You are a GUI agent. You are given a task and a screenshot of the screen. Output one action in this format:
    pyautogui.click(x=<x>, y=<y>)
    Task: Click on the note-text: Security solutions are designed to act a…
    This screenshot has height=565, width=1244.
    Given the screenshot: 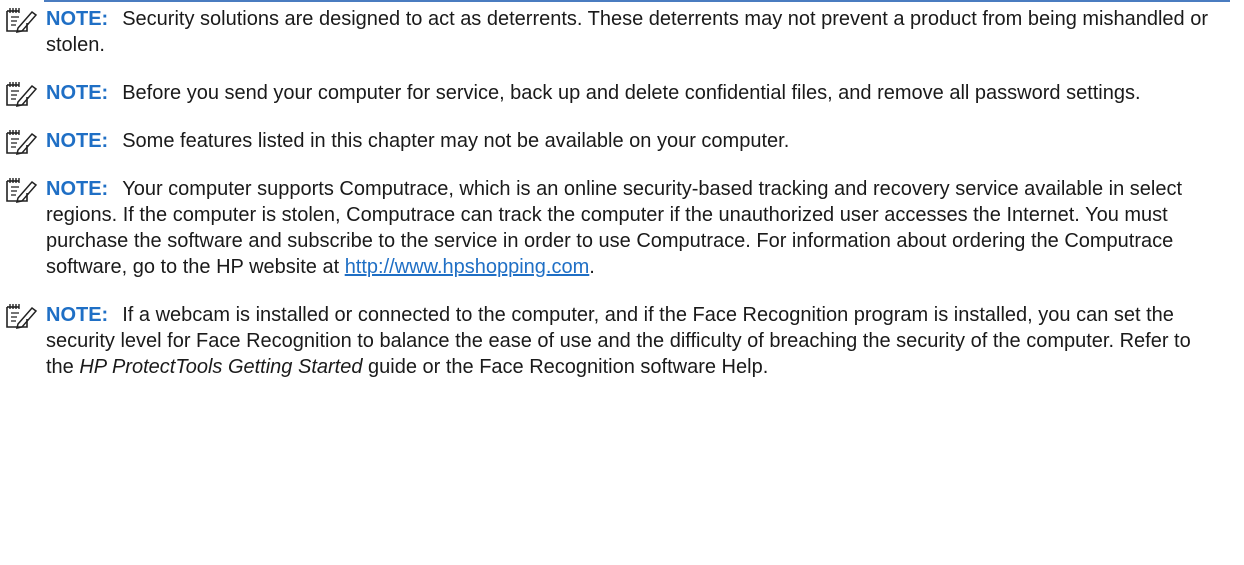 What is the action you would take?
    pyautogui.click(x=627, y=32)
    